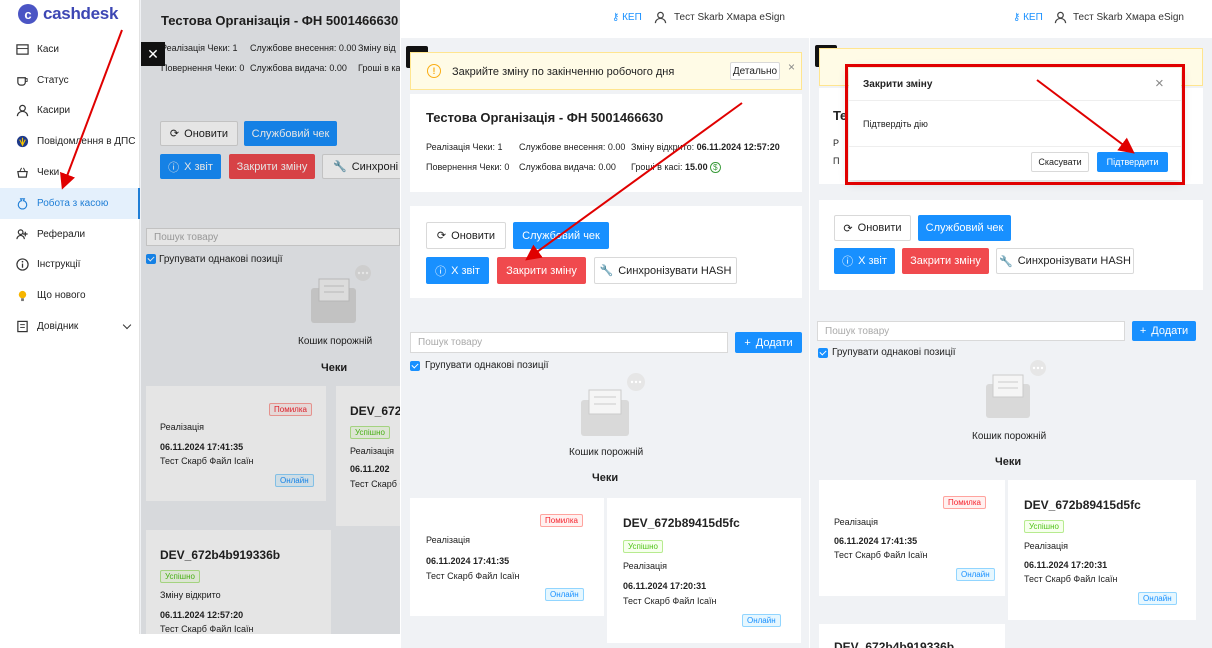  What do you see at coordinates (70, 141) in the screenshot?
I see `sidebar-item-dps: Повідомлення в ДПС` at bounding box center [70, 141].